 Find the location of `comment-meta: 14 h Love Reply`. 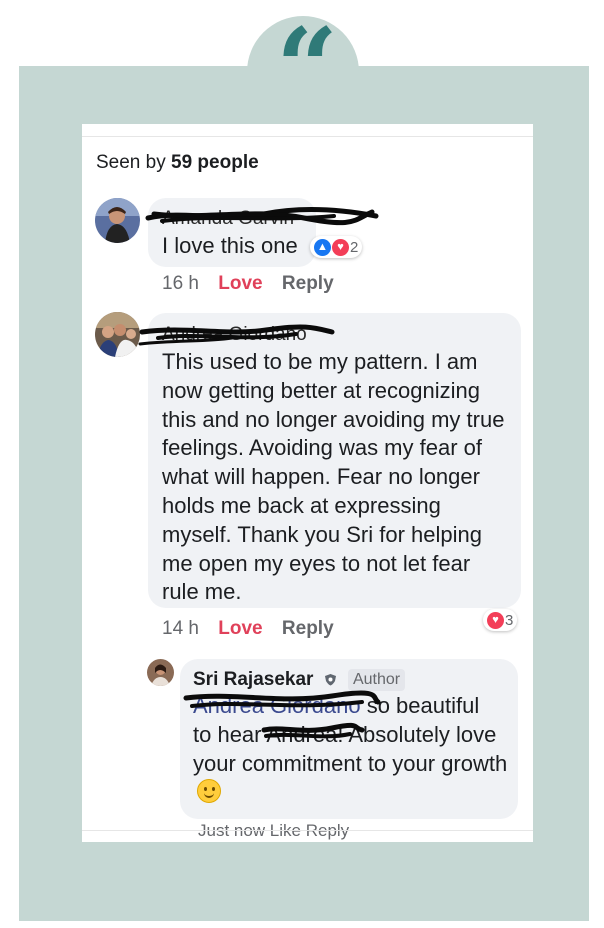

comment-meta: 14 h Love Reply is located at coordinates (248, 629).